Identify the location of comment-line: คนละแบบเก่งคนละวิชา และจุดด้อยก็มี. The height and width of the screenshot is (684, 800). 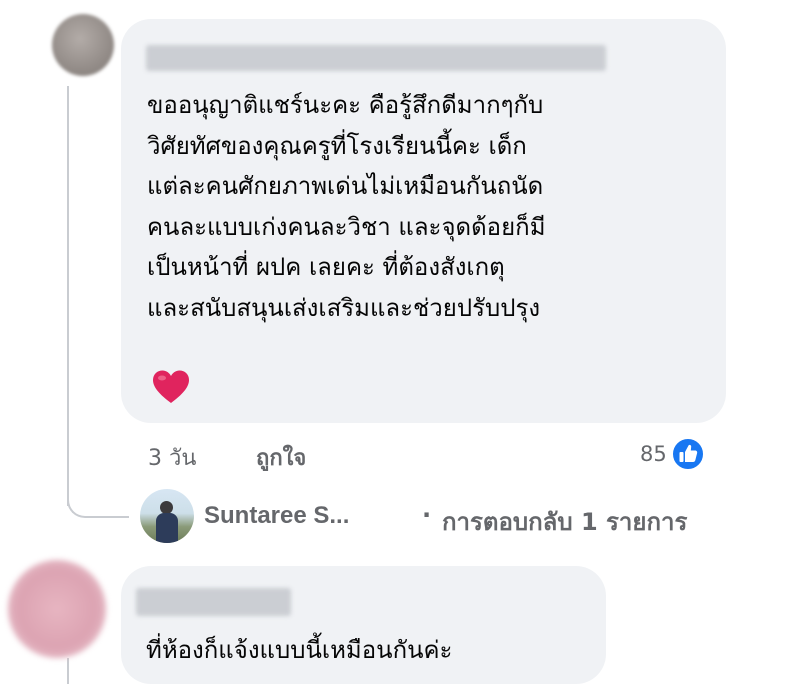
(346, 226).